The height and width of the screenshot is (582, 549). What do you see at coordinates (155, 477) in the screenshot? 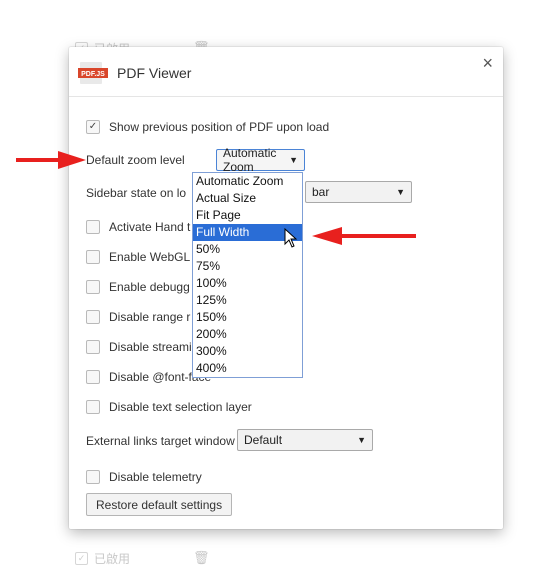
I see `disable-telemetry-label: Disable telemetry` at bounding box center [155, 477].